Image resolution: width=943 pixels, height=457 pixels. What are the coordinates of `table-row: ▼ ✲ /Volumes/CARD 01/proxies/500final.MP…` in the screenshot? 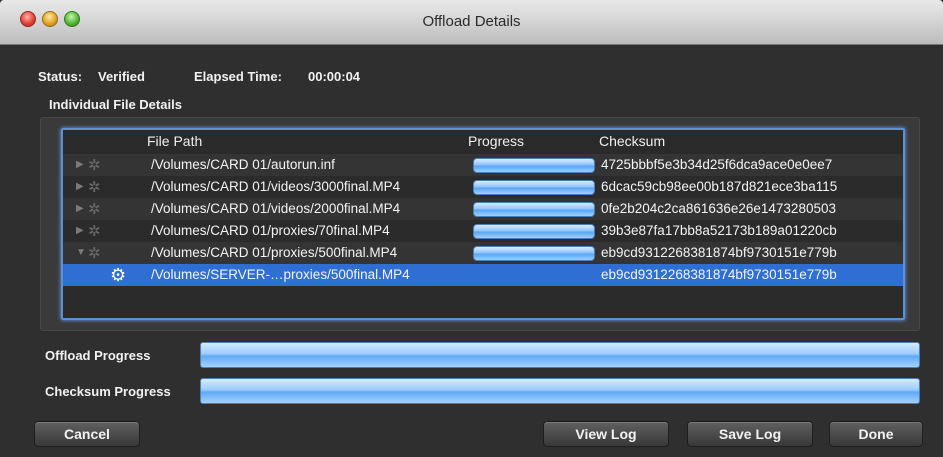 It's located at (483, 253).